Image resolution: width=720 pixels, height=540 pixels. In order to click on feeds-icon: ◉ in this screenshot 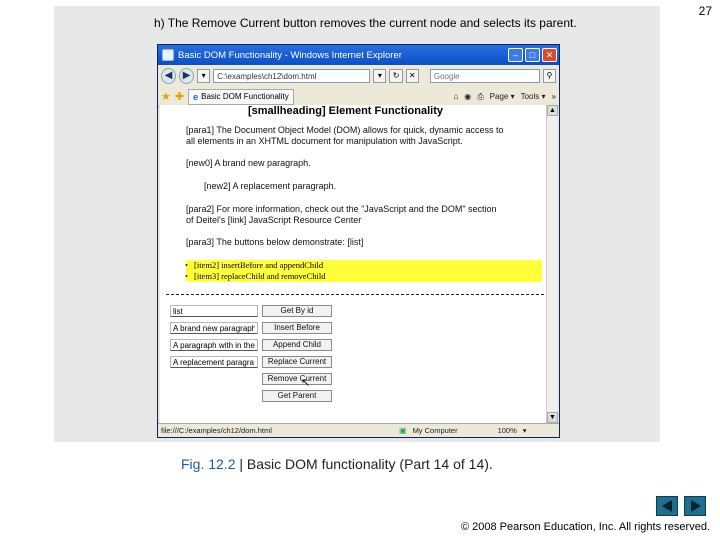, I will do `click(467, 96)`.